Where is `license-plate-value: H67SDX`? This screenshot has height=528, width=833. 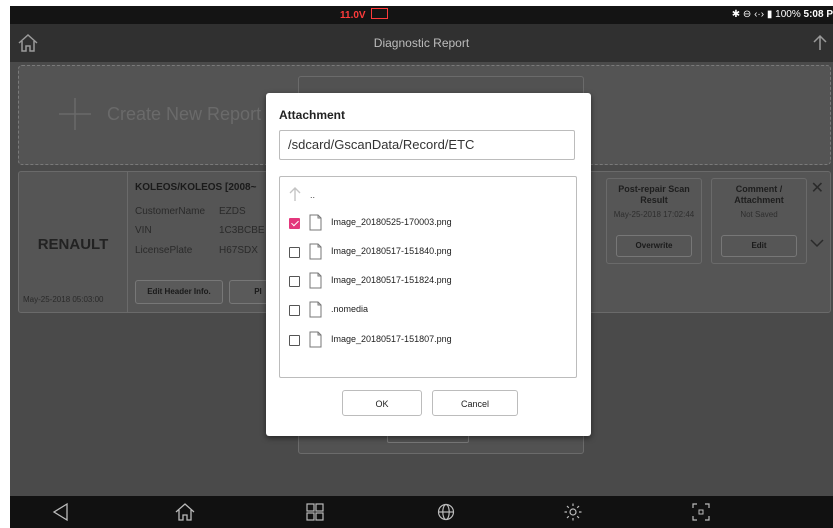 license-plate-value: H67SDX is located at coordinates (238, 250).